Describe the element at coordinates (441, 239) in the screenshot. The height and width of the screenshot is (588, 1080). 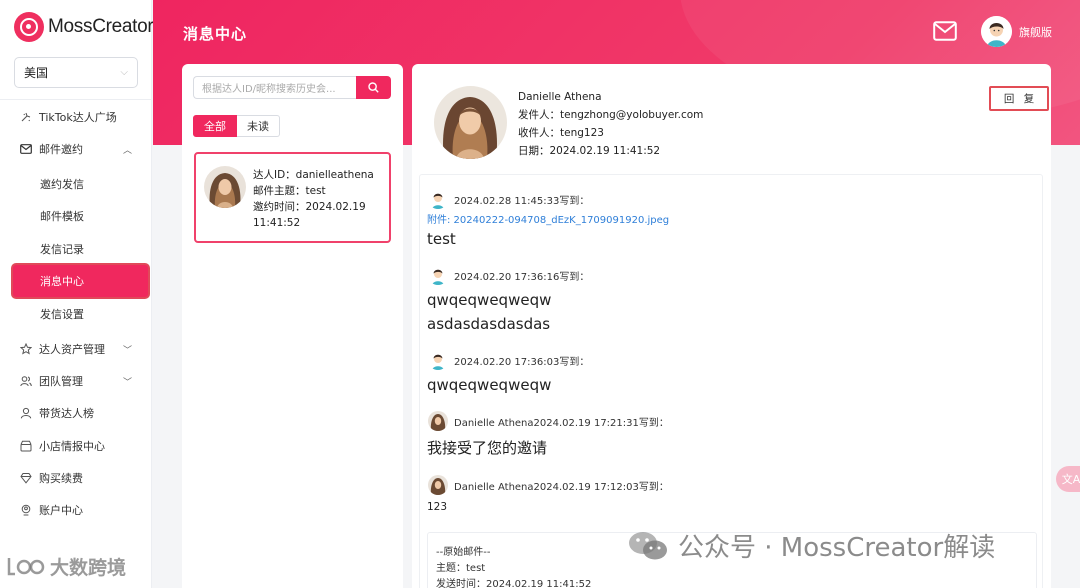
I see `message-body: test` at that location.